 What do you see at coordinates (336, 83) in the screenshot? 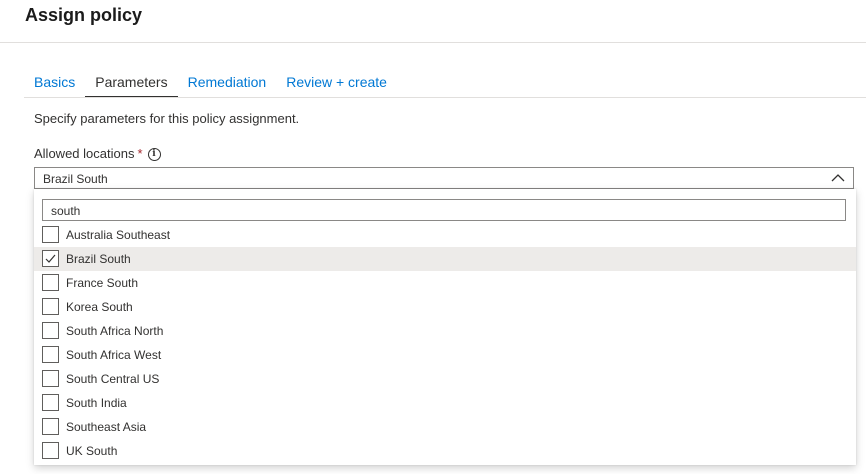
I see `tab-review-create: Review + create` at bounding box center [336, 83].